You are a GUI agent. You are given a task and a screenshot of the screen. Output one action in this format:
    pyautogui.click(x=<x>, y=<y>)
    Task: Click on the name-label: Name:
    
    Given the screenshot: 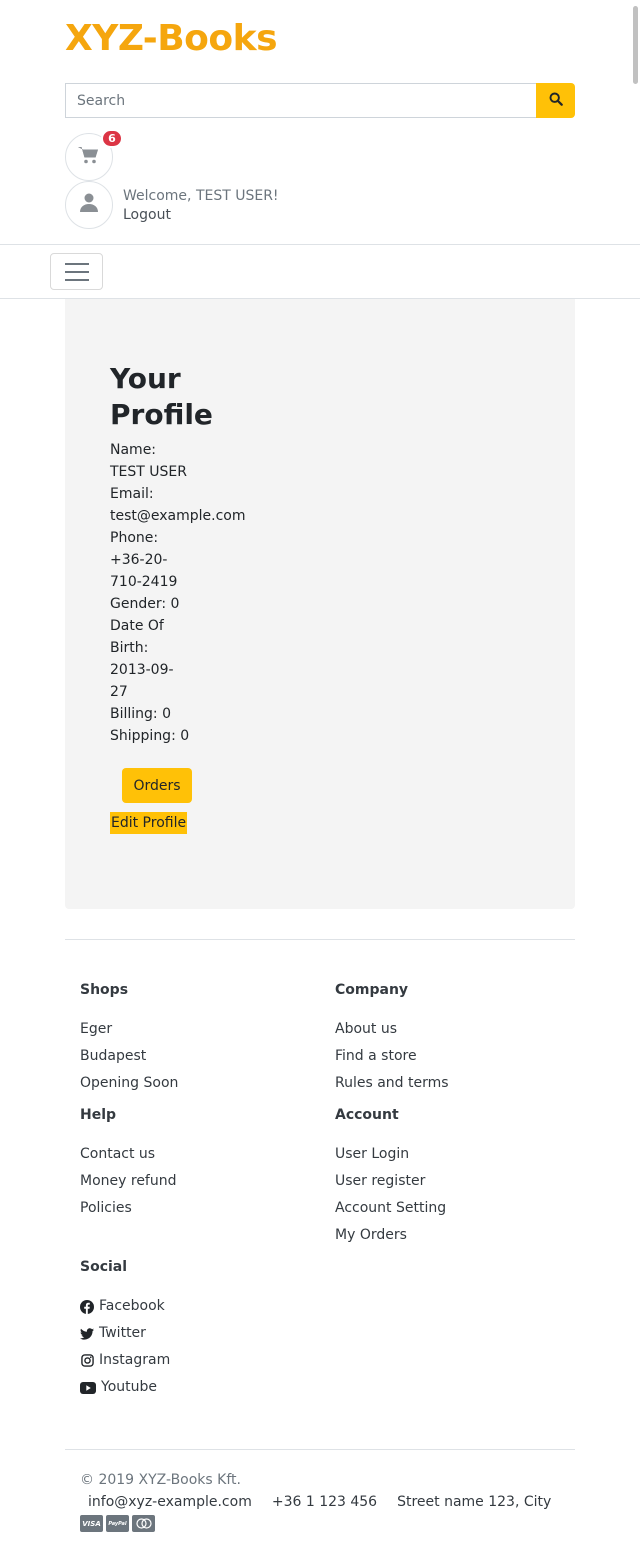 What is the action you would take?
    pyautogui.click(x=133, y=450)
    